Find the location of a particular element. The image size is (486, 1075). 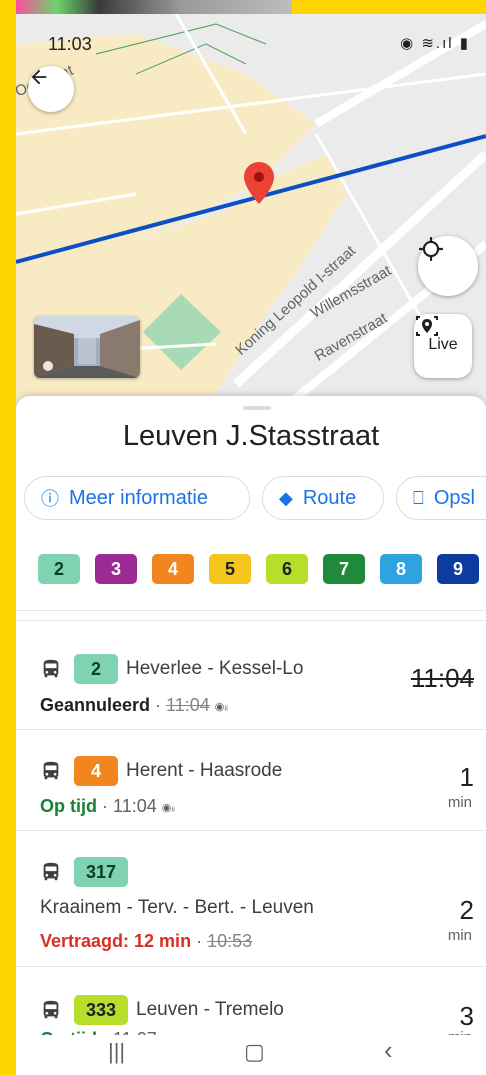

destination: Heverlee - Kessel-Lo is located at coordinates (215, 668).